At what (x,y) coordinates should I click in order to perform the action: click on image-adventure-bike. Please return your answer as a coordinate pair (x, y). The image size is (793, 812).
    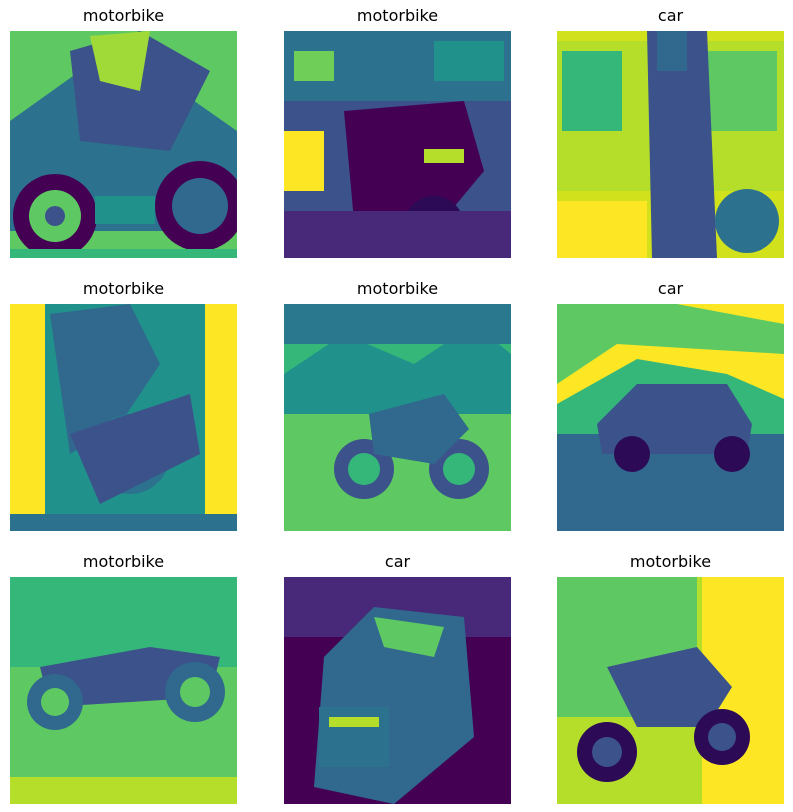
    Looking at the image, I should click on (397, 417).